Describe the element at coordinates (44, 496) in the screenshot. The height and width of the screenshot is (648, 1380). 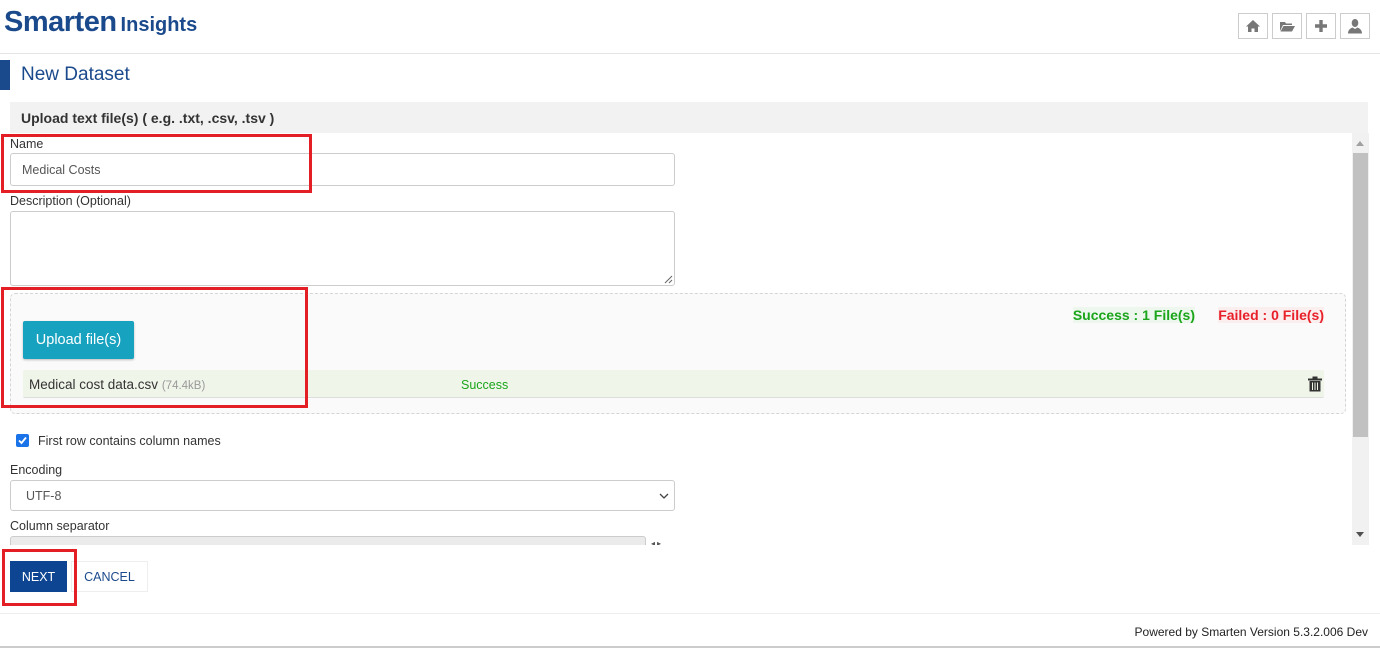
I see `encoding-value: UTF-8` at that location.